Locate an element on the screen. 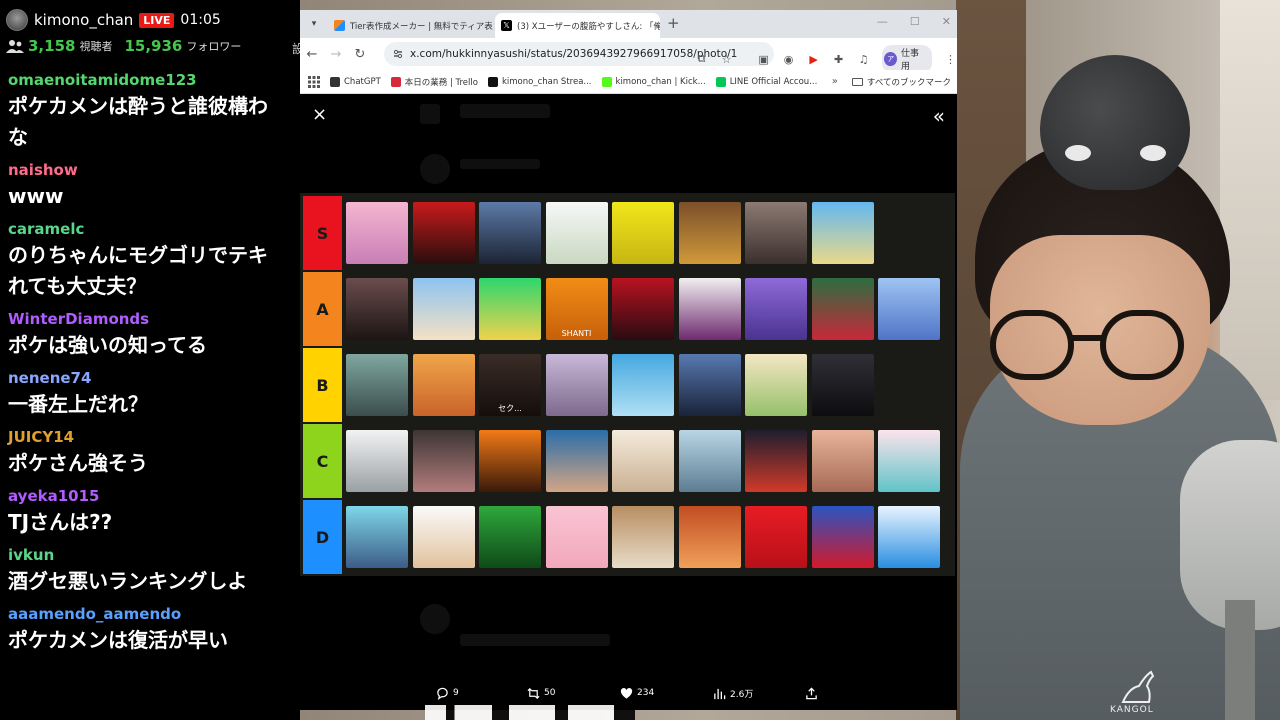 The width and height of the screenshot is (1280, 720). tab-x-post: 𝕏 (3) Xユーザーの腹筋やすしさん: 「俺 ✕ is located at coordinates (577, 25).